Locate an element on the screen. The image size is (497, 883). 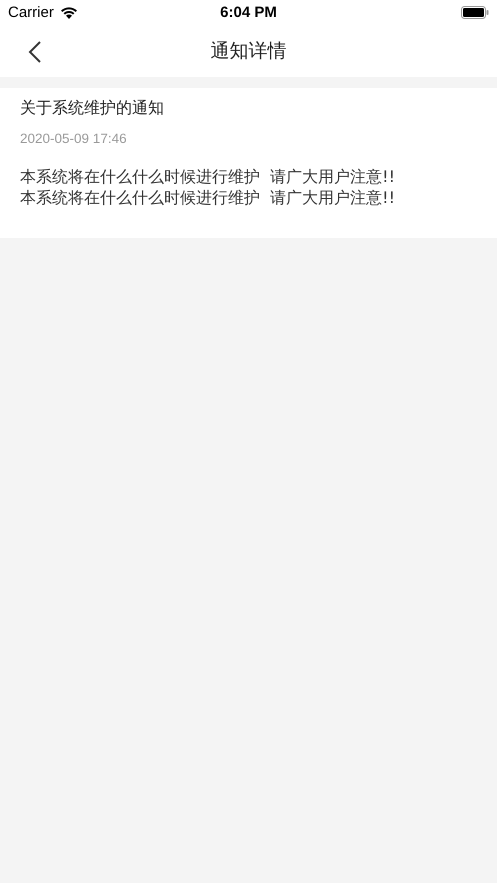
carrier-label: Carrier is located at coordinates (31, 12).